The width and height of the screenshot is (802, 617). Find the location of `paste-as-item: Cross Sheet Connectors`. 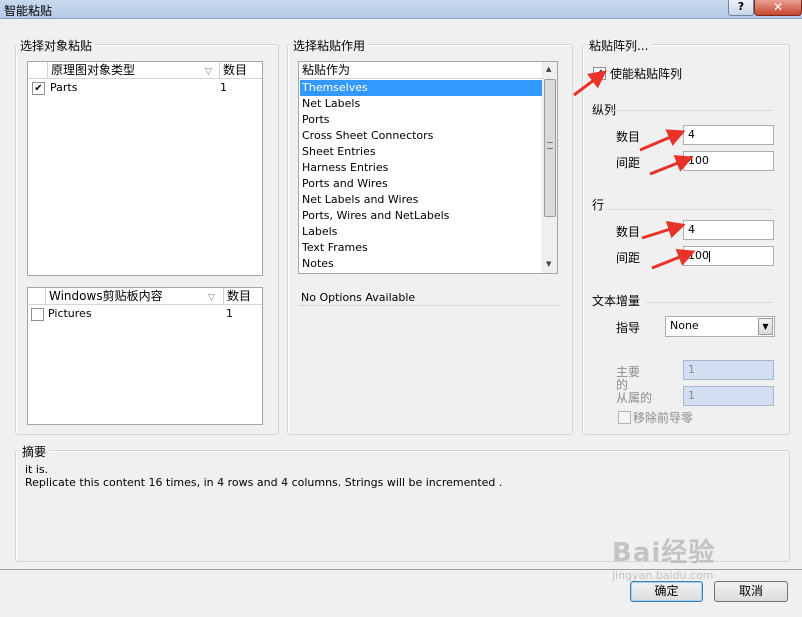

paste-as-item: Cross Sheet Connectors is located at coordinates (421, 136).